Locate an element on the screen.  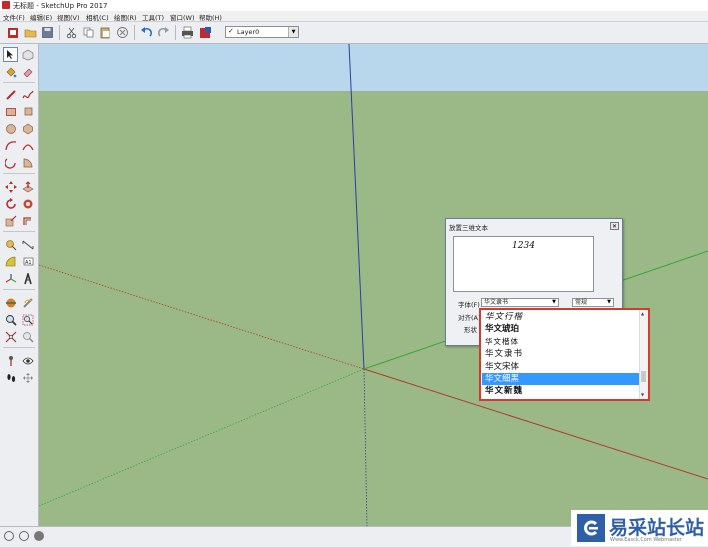
cut-button is located at coordinates (71, 32).